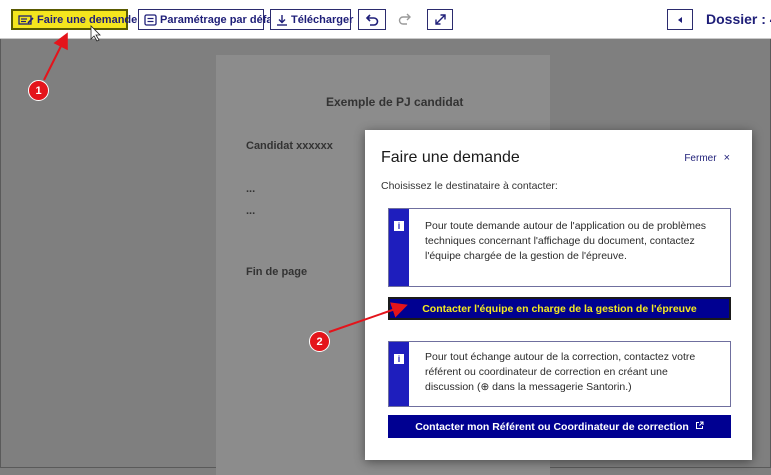  I want to click on annotation-badge-2: 2, so click(319, 341).